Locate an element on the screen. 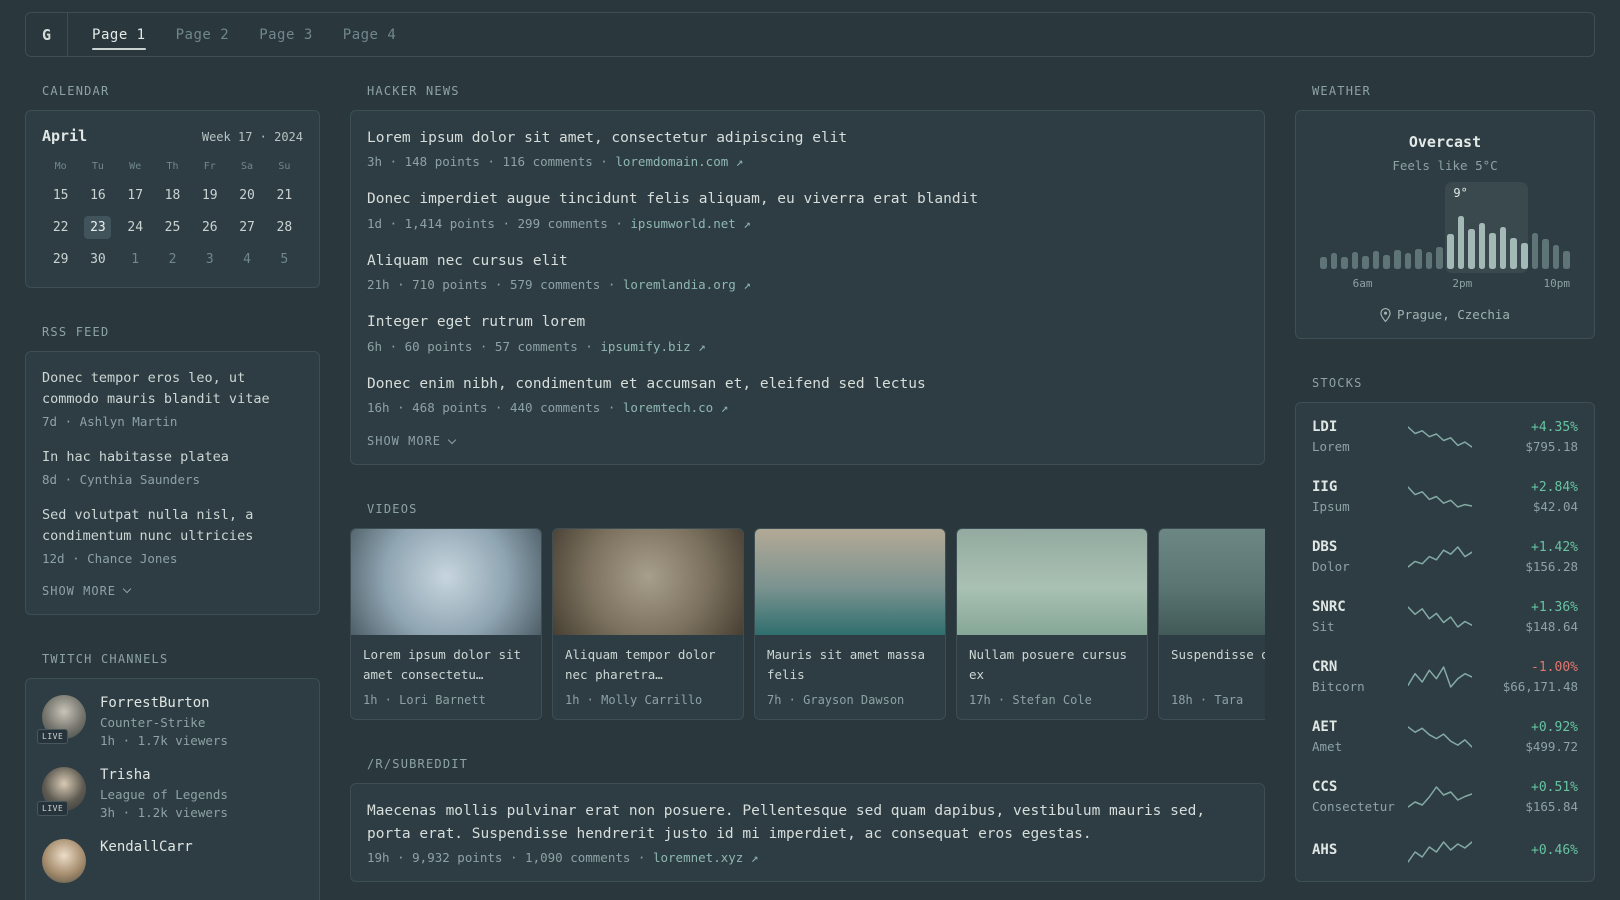 The image size is (1620, 900). hn-domain-link: loremdomain.com ↗ is located at coordinates (679, 161).